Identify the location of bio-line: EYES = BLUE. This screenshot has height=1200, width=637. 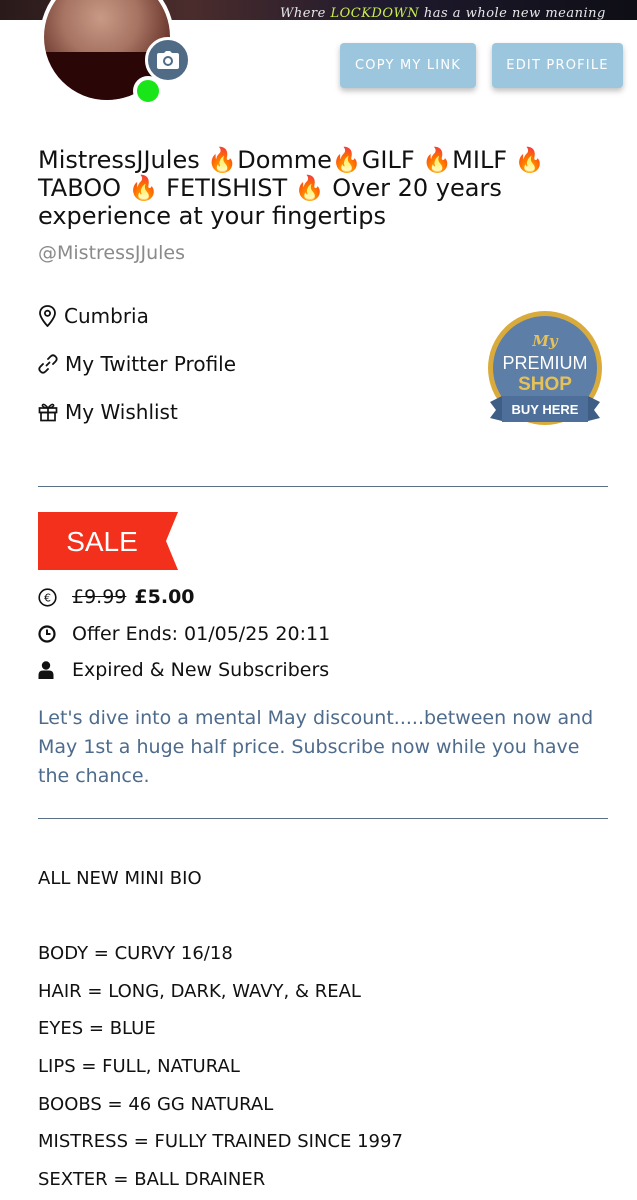
(97, 1028).